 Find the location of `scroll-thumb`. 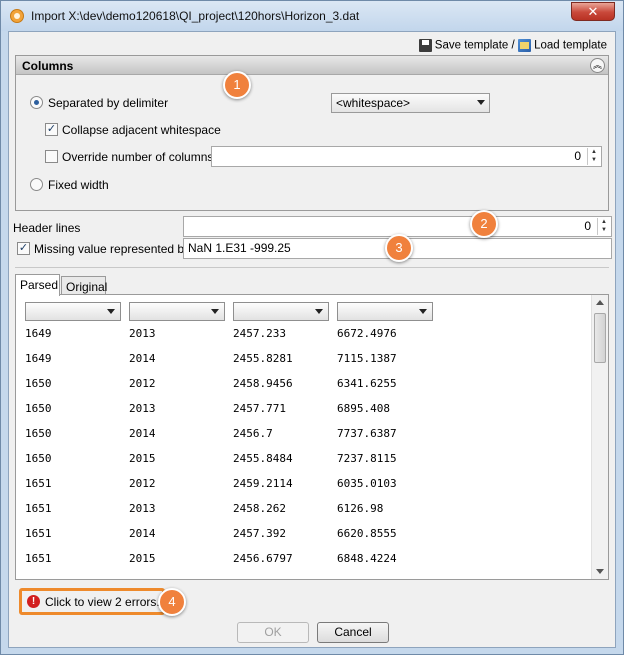

scroll-thumb is located at coordinates (600, 338).